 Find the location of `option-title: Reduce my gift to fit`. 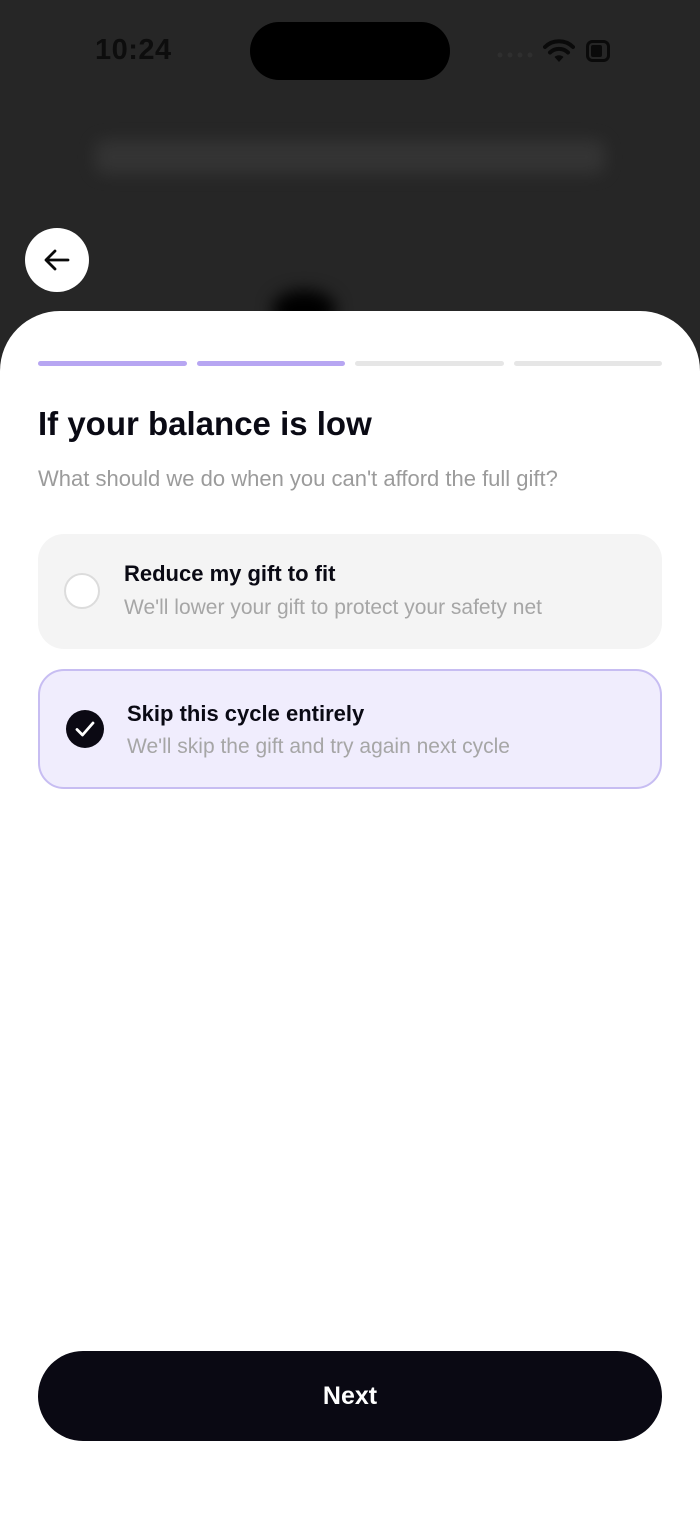

option-title: Reduce my gift to fit is located at coordinates (230, 573).